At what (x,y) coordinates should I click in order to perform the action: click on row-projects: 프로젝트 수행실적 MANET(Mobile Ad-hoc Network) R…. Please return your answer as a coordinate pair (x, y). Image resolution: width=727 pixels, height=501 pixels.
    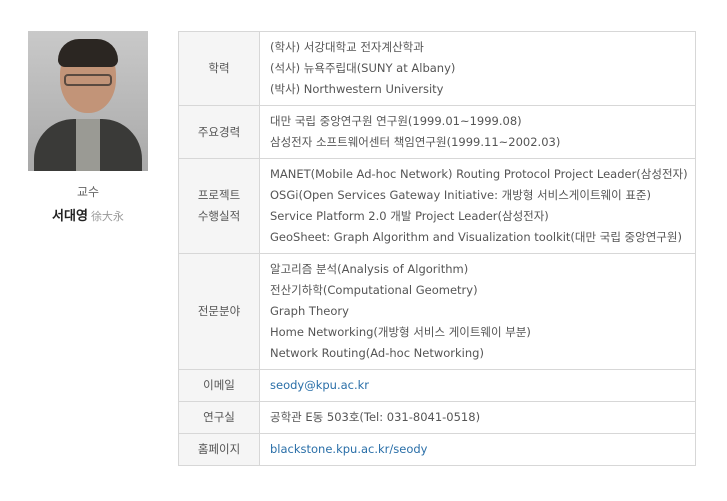
    Looking at the image, I should click on (437, 206).